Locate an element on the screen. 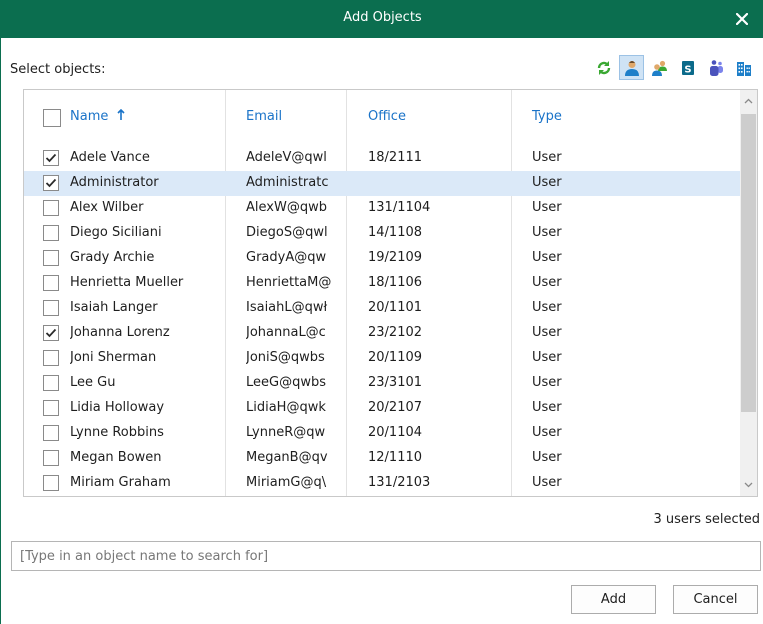 This screenshot has width=763, height=624. table-row: Megan Bowen MeganB@qv 12/1110 User is located at coordinates (383, 458).